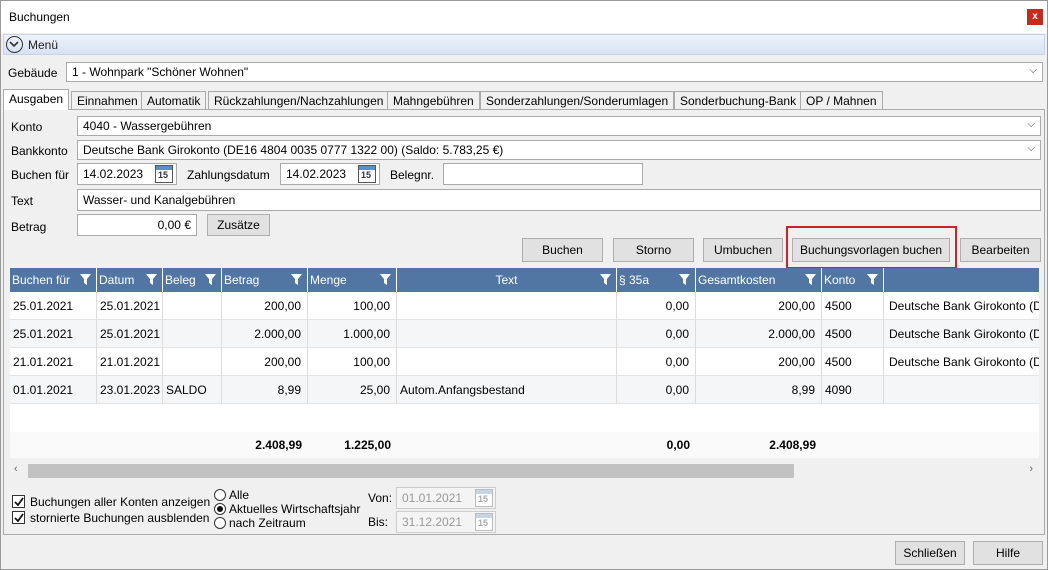 This screenshot has height=570, width=1048. Describe the element at coordinates (577, 100) in the screenshot. I see `tab-sonderzahlungen: Sonderzahlungen/Sonderumlagen` at that location.